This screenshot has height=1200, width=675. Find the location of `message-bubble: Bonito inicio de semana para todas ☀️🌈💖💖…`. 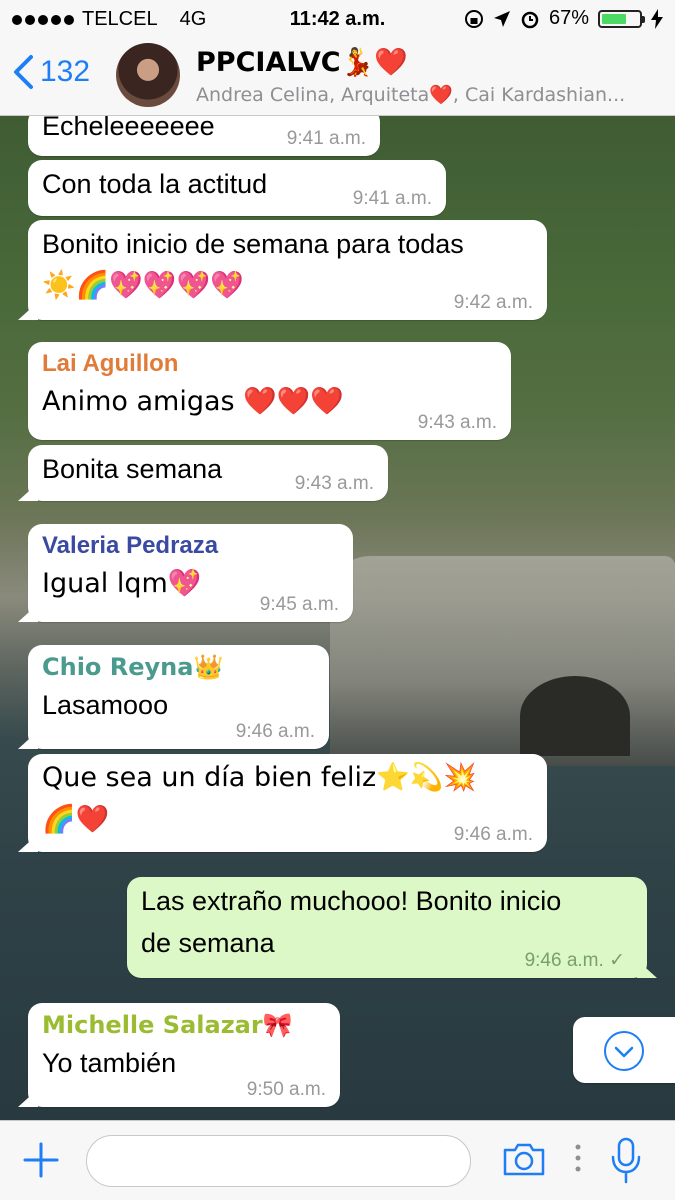

message-bubble: Bonito inicio de semana para todas ☀️🌈💖💖… is located at coordinates (287, 270).